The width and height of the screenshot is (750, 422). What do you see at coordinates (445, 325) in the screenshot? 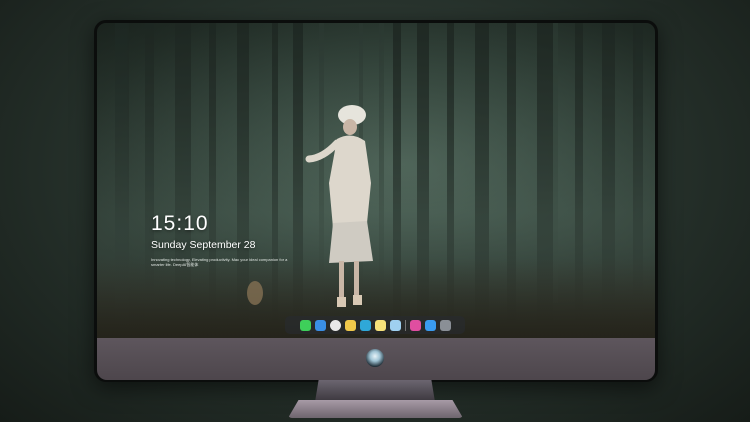
I see `camera-icon` at bounding box center [445, 325].